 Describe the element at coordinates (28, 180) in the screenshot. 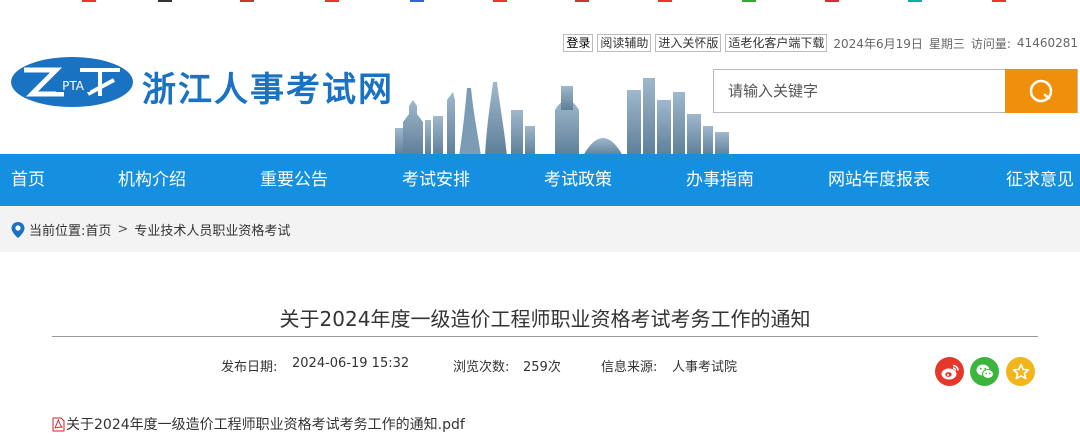

I see `nav-item-home: 首页` at that location.